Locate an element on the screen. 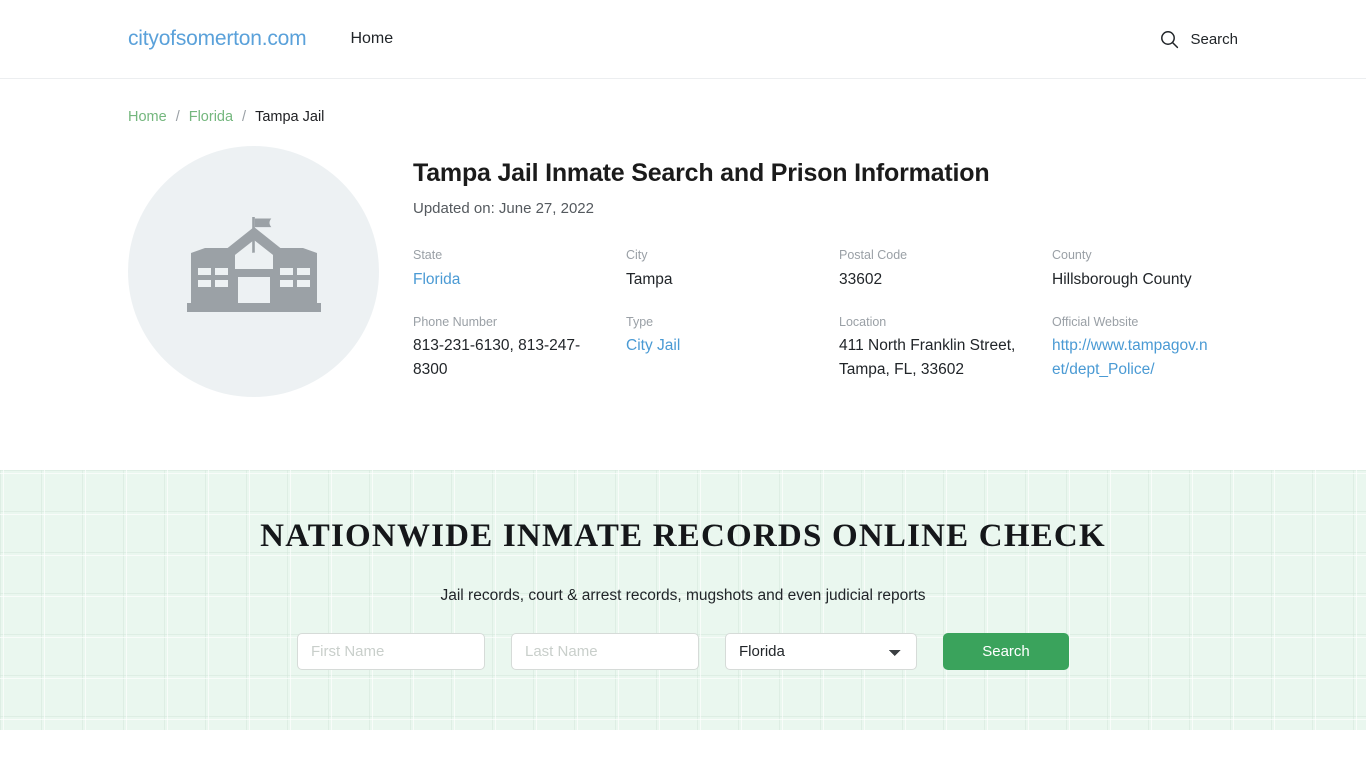 Image resolution: width=1366 pixels, height=768 pixels. inmate-search-form: Florida Search is located at coordinates (683, 651).